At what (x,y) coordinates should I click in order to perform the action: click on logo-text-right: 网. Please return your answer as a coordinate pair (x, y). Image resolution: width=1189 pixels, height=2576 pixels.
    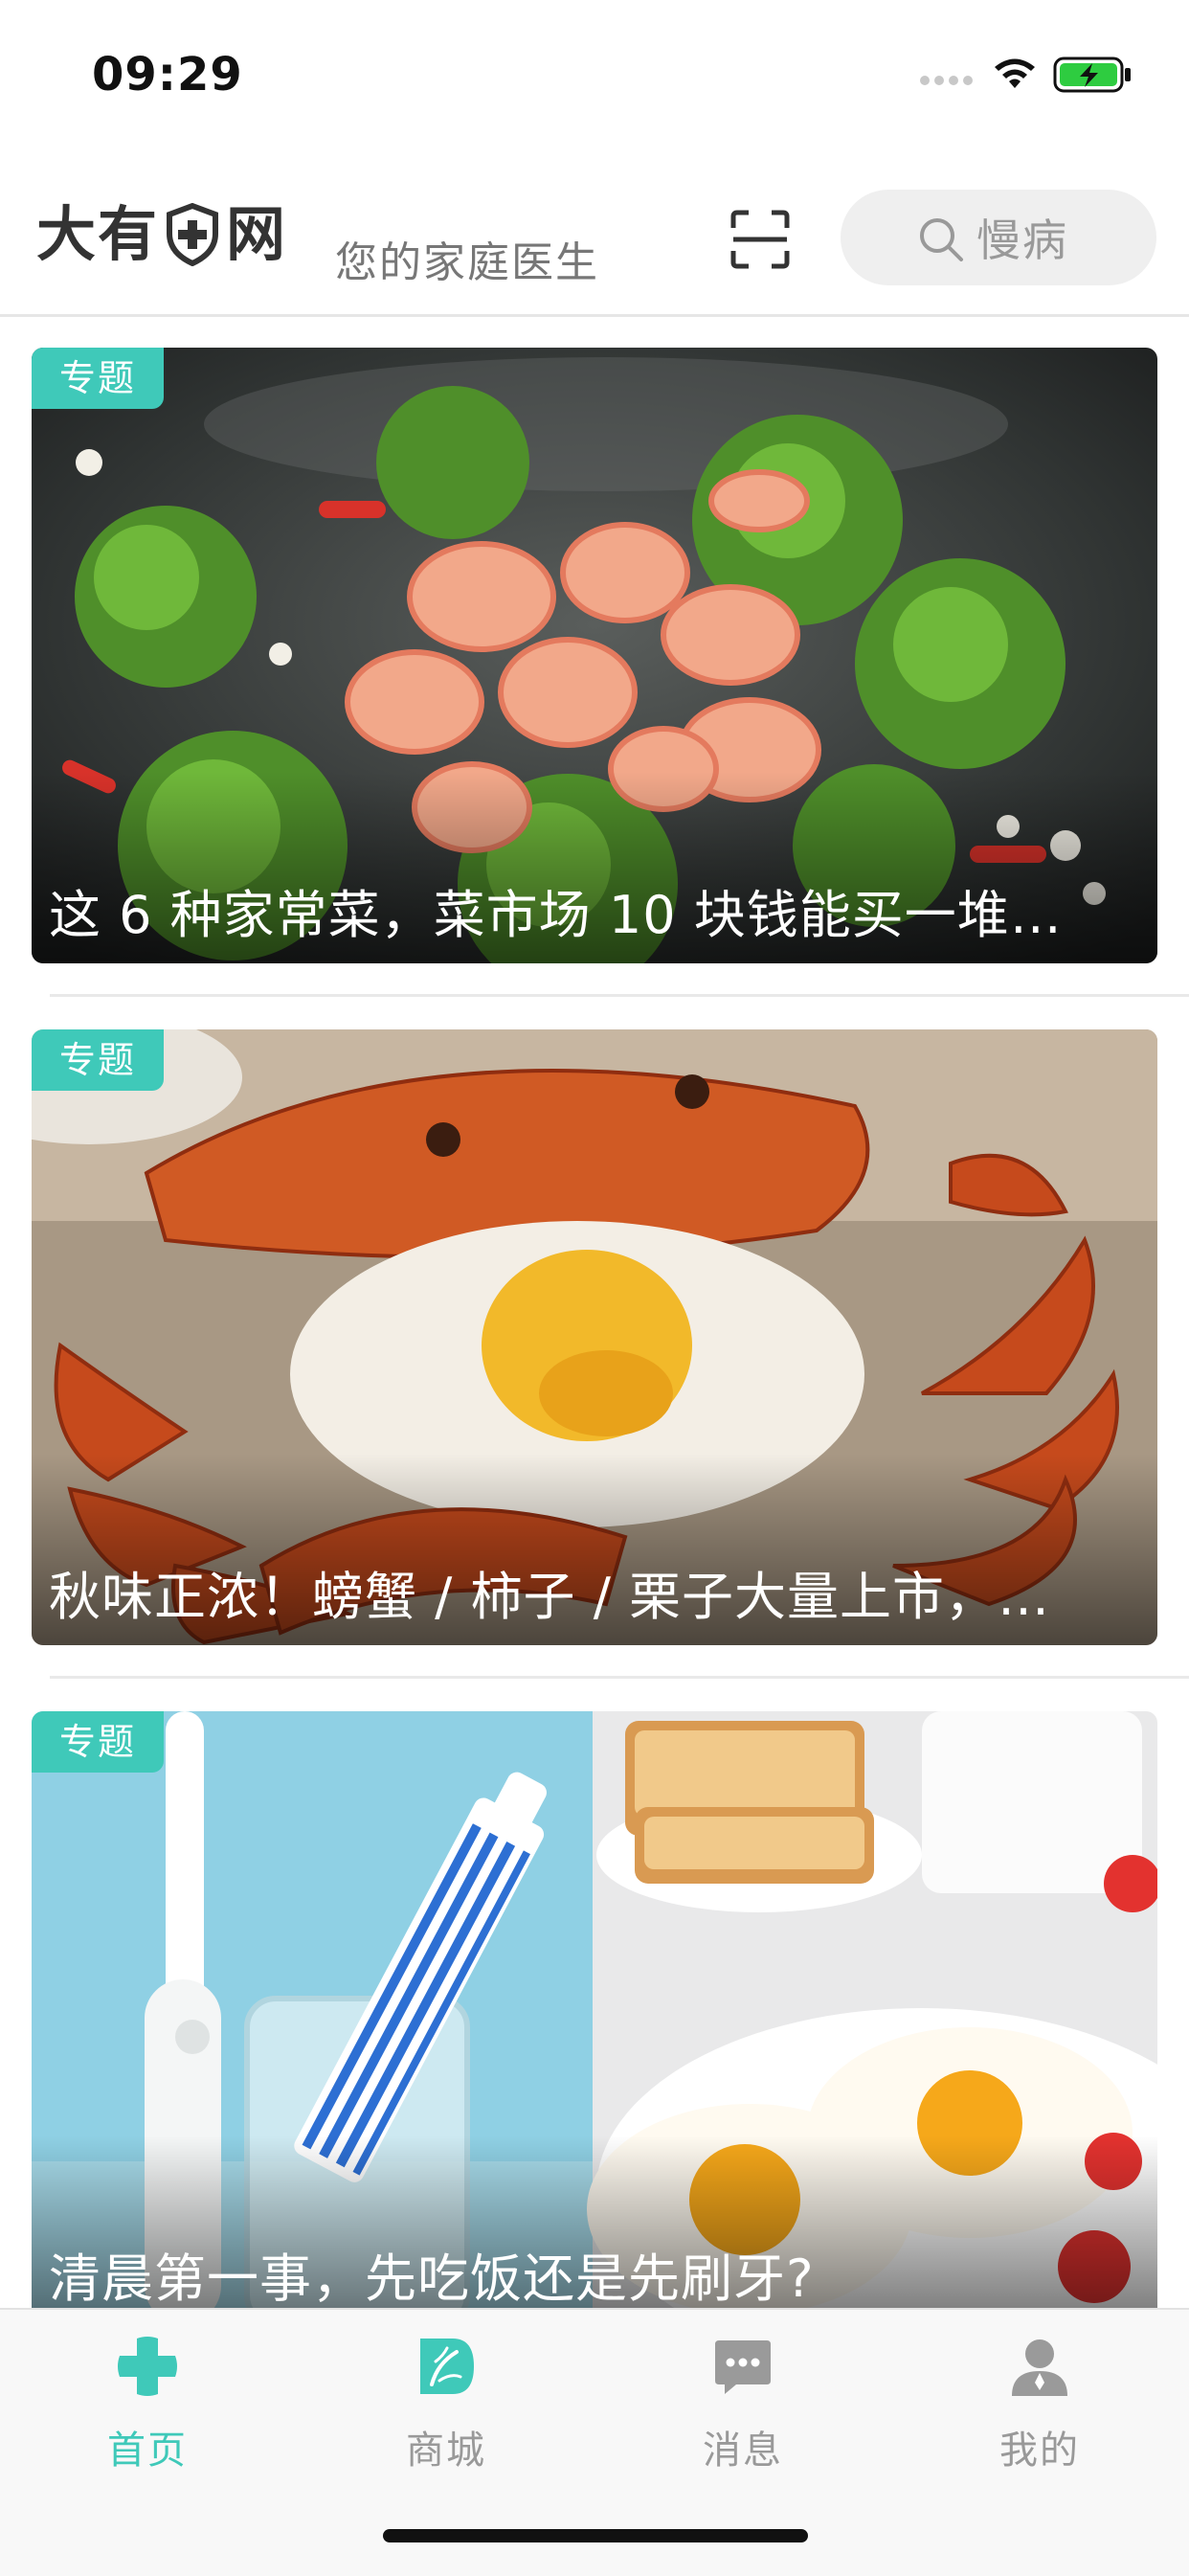
    Looking at the image, I should click on (257, 234).